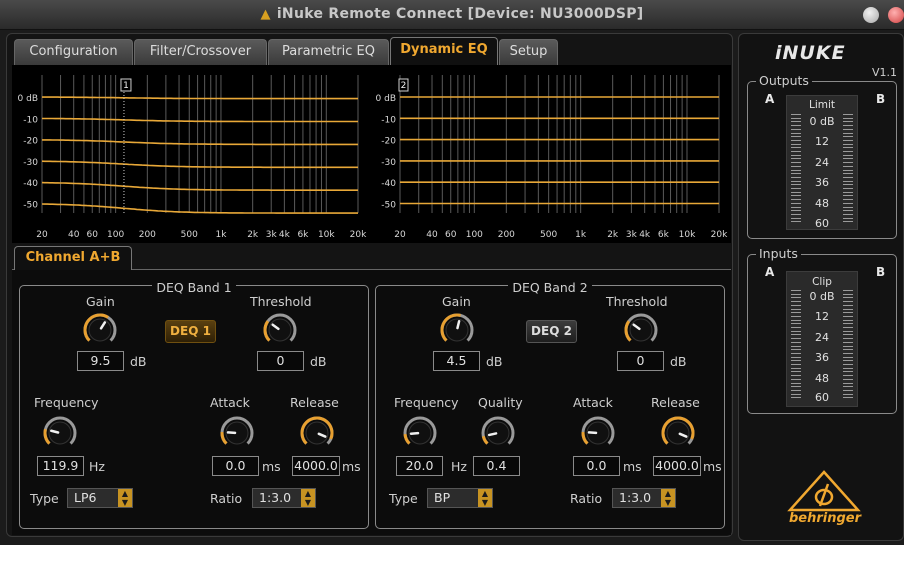  I want to click on band-2-quality-knob, so click(498, 433).